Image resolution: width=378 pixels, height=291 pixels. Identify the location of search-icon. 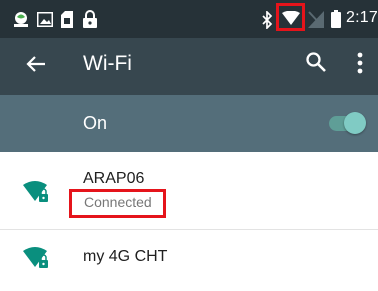
(316, 62).